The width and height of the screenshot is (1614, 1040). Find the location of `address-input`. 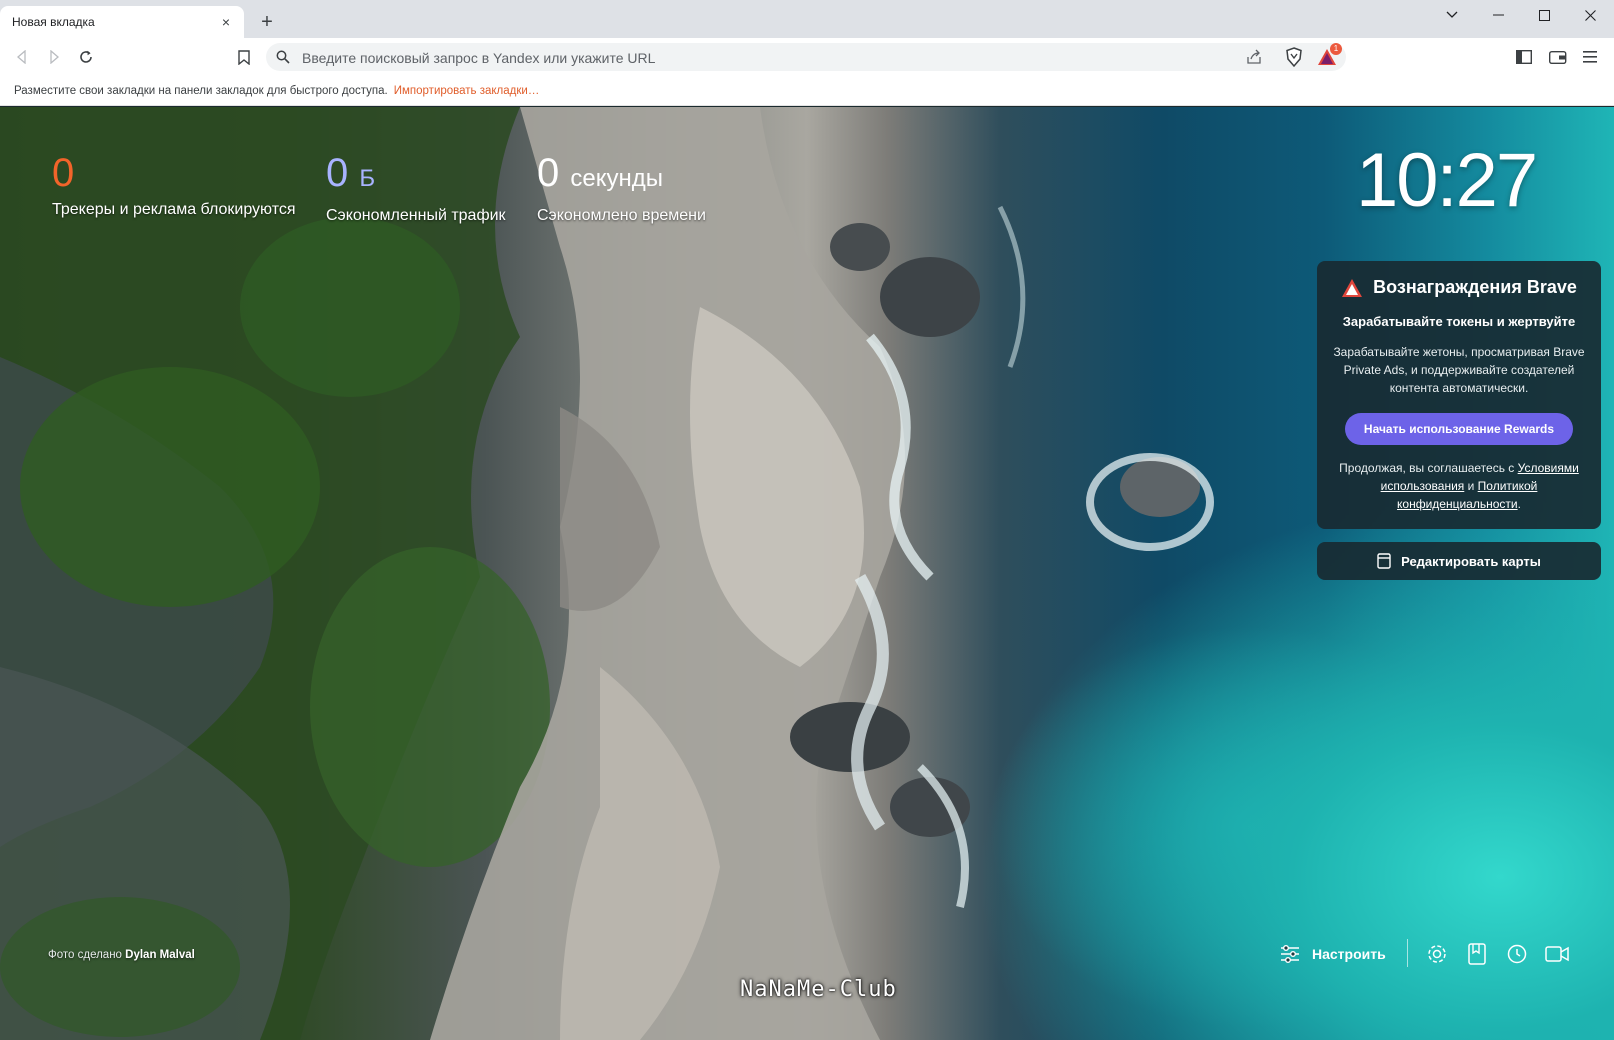

address-input is located at coordinates (742, 58).